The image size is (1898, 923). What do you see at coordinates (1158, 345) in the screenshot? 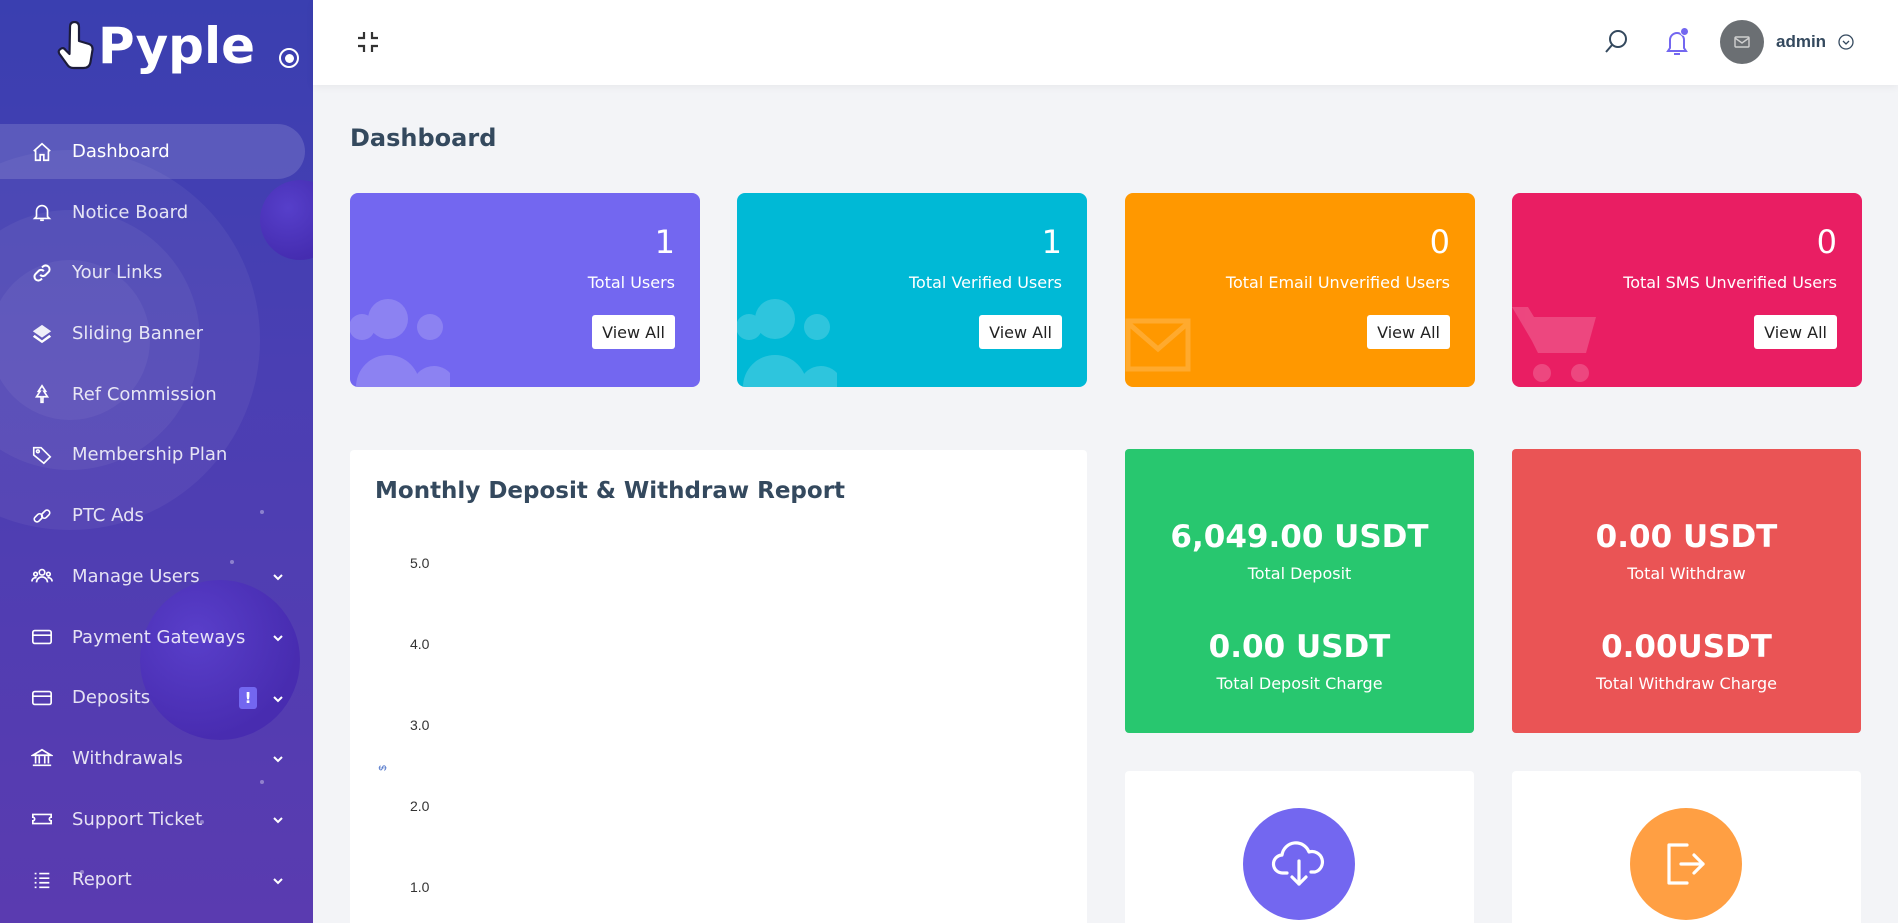
I see `envelope-icon` at bounding box center [1158, 345].